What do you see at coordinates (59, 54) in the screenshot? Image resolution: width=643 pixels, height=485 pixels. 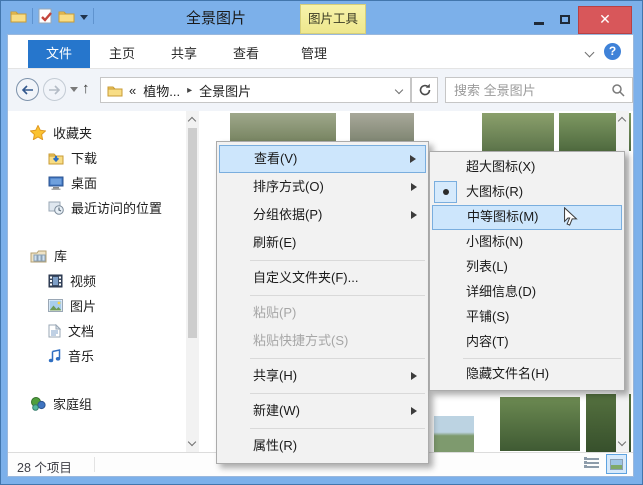 I see `tab-file: 文件` at bounding box center [59, 54].